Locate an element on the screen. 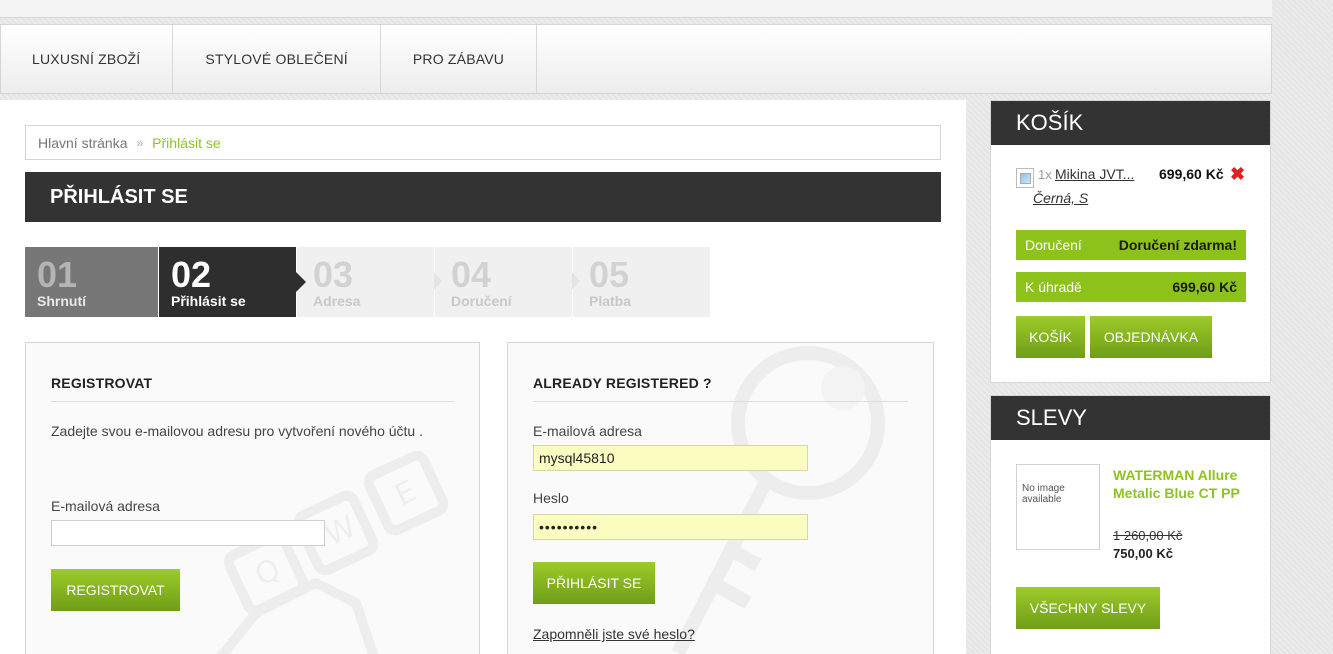 The image size is (1333, 654). step-number: 02 is located at coordinates (191, 274).